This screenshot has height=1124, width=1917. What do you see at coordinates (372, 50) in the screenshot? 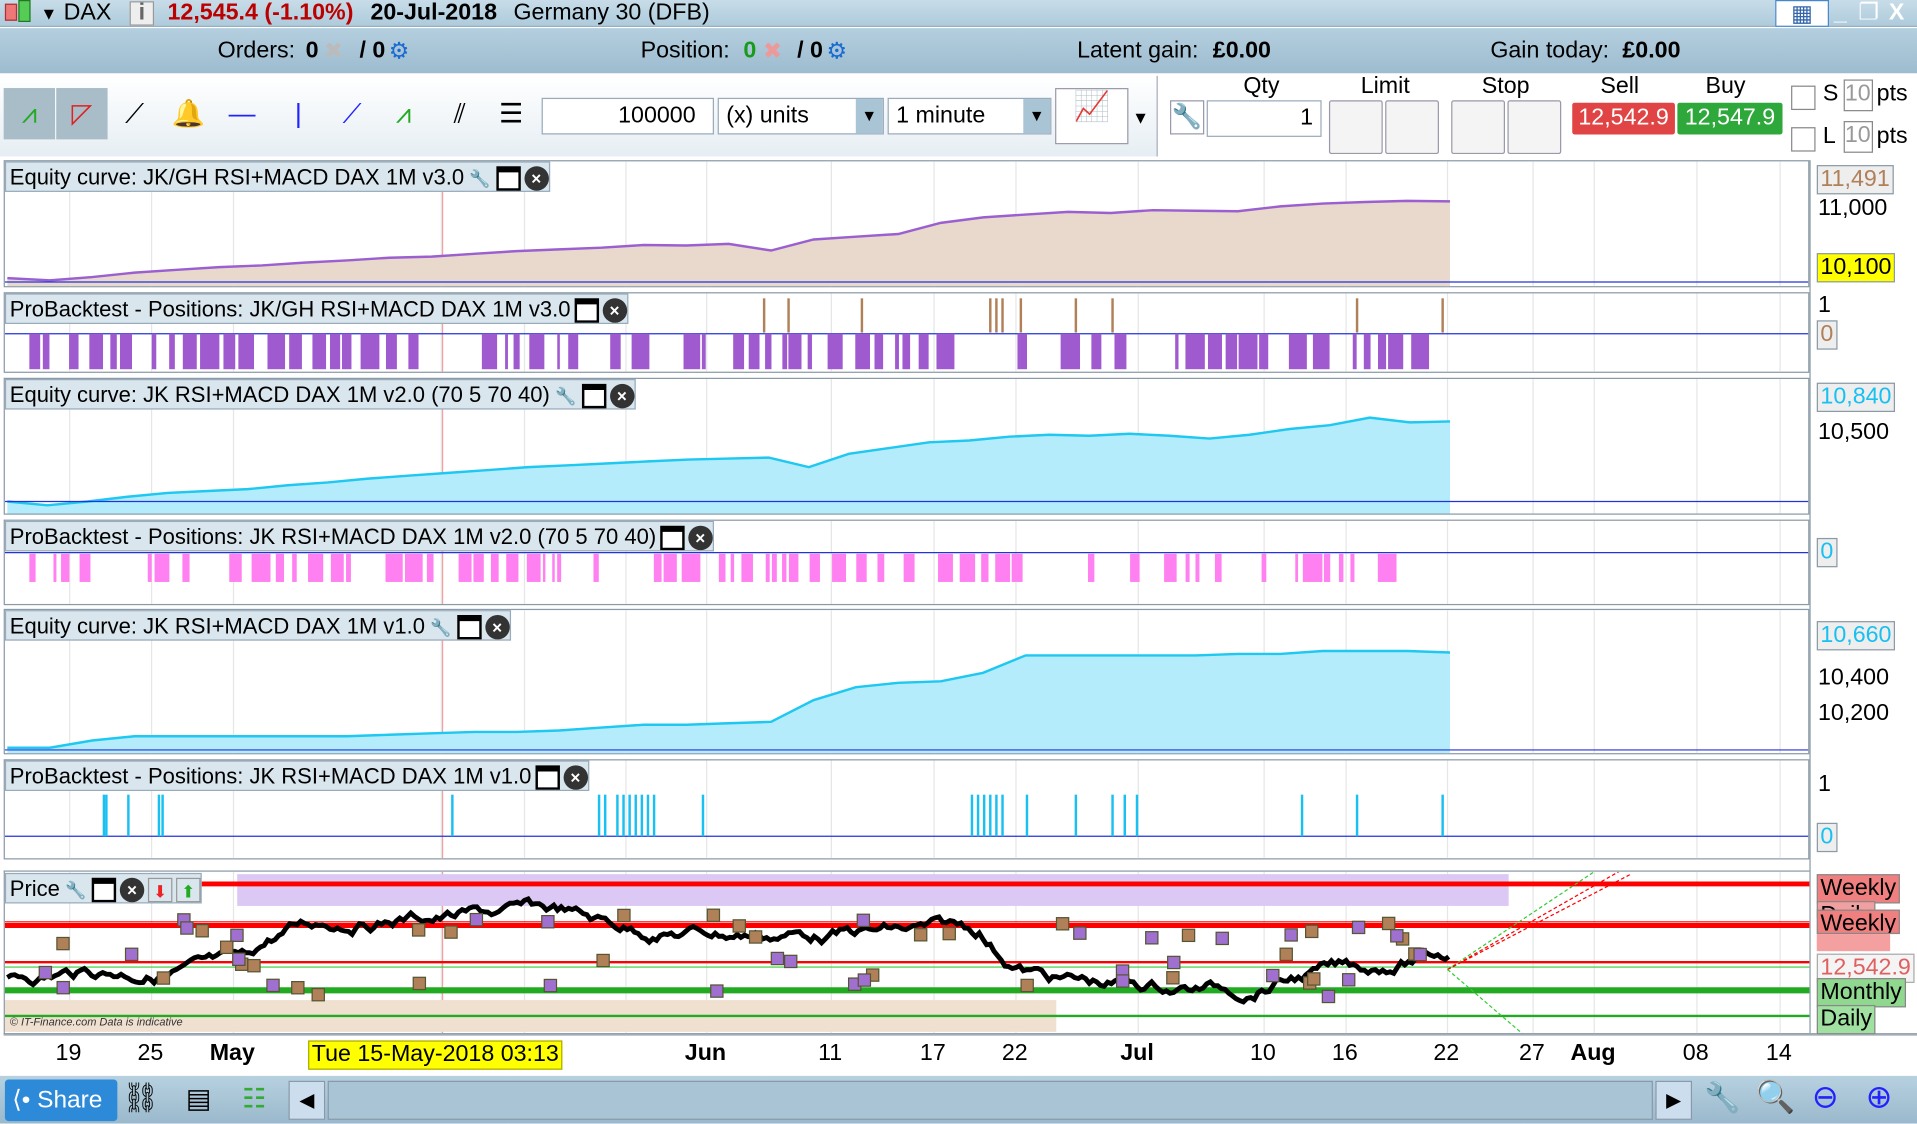
I see `orders-total: / 0` at bounding box center [372, 50].